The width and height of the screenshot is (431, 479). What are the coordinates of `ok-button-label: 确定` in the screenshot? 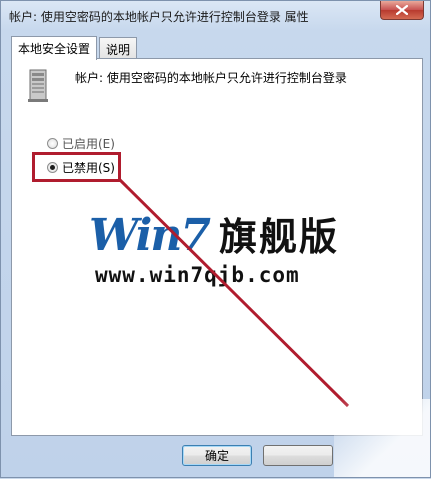 It's located at (216, 456).